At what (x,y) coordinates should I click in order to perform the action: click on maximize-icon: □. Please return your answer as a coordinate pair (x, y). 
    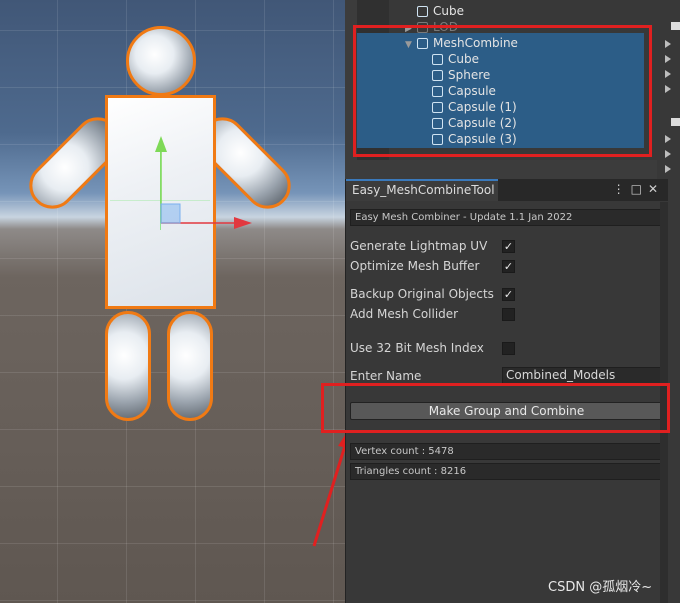
    Looking at the image, I should click on (639, 189).